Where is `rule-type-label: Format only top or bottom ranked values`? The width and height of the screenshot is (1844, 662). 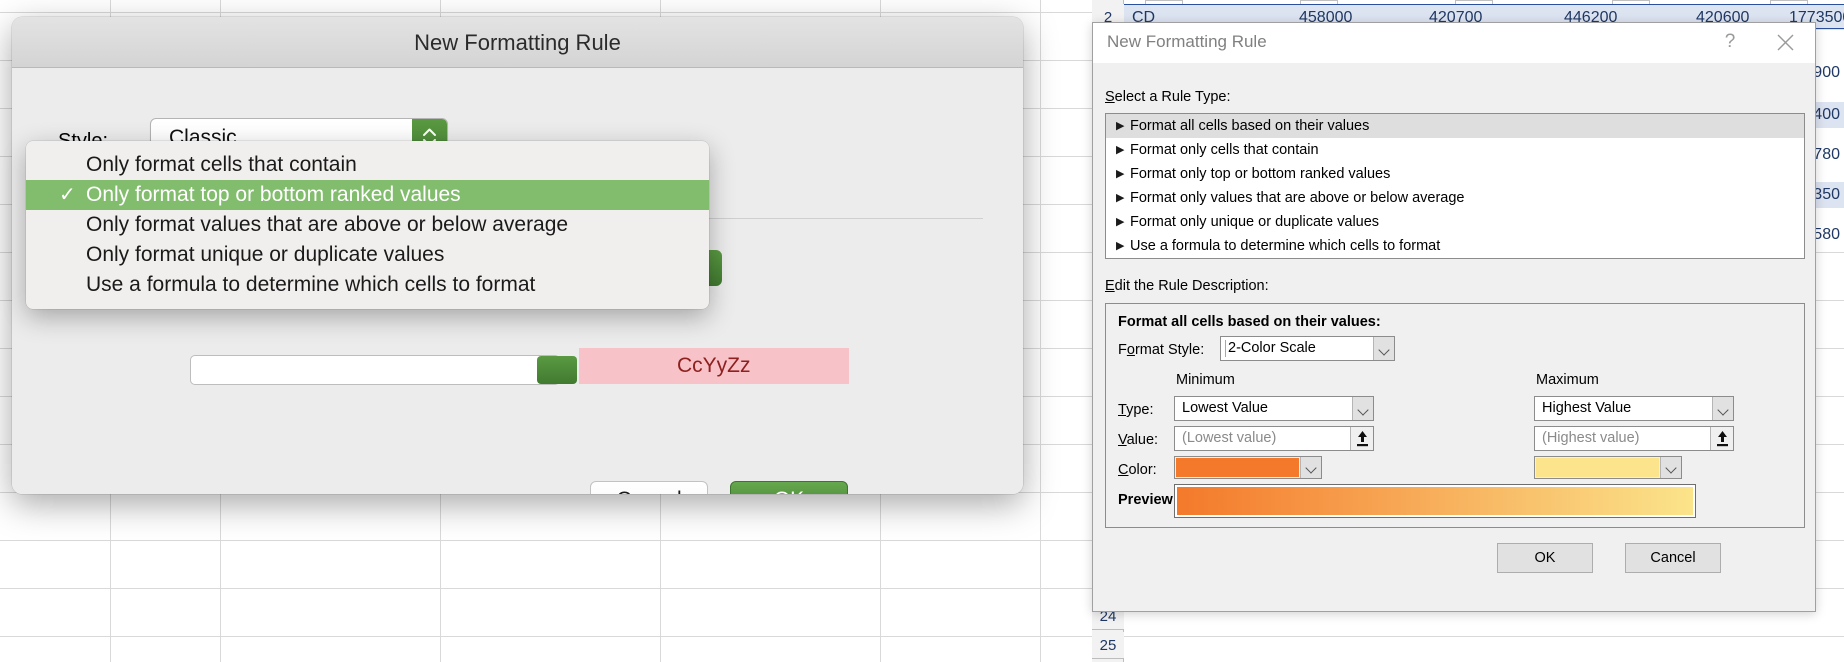
rule-type-label: Format only top or bottom ranked values is located at coordinates (1260, 174).